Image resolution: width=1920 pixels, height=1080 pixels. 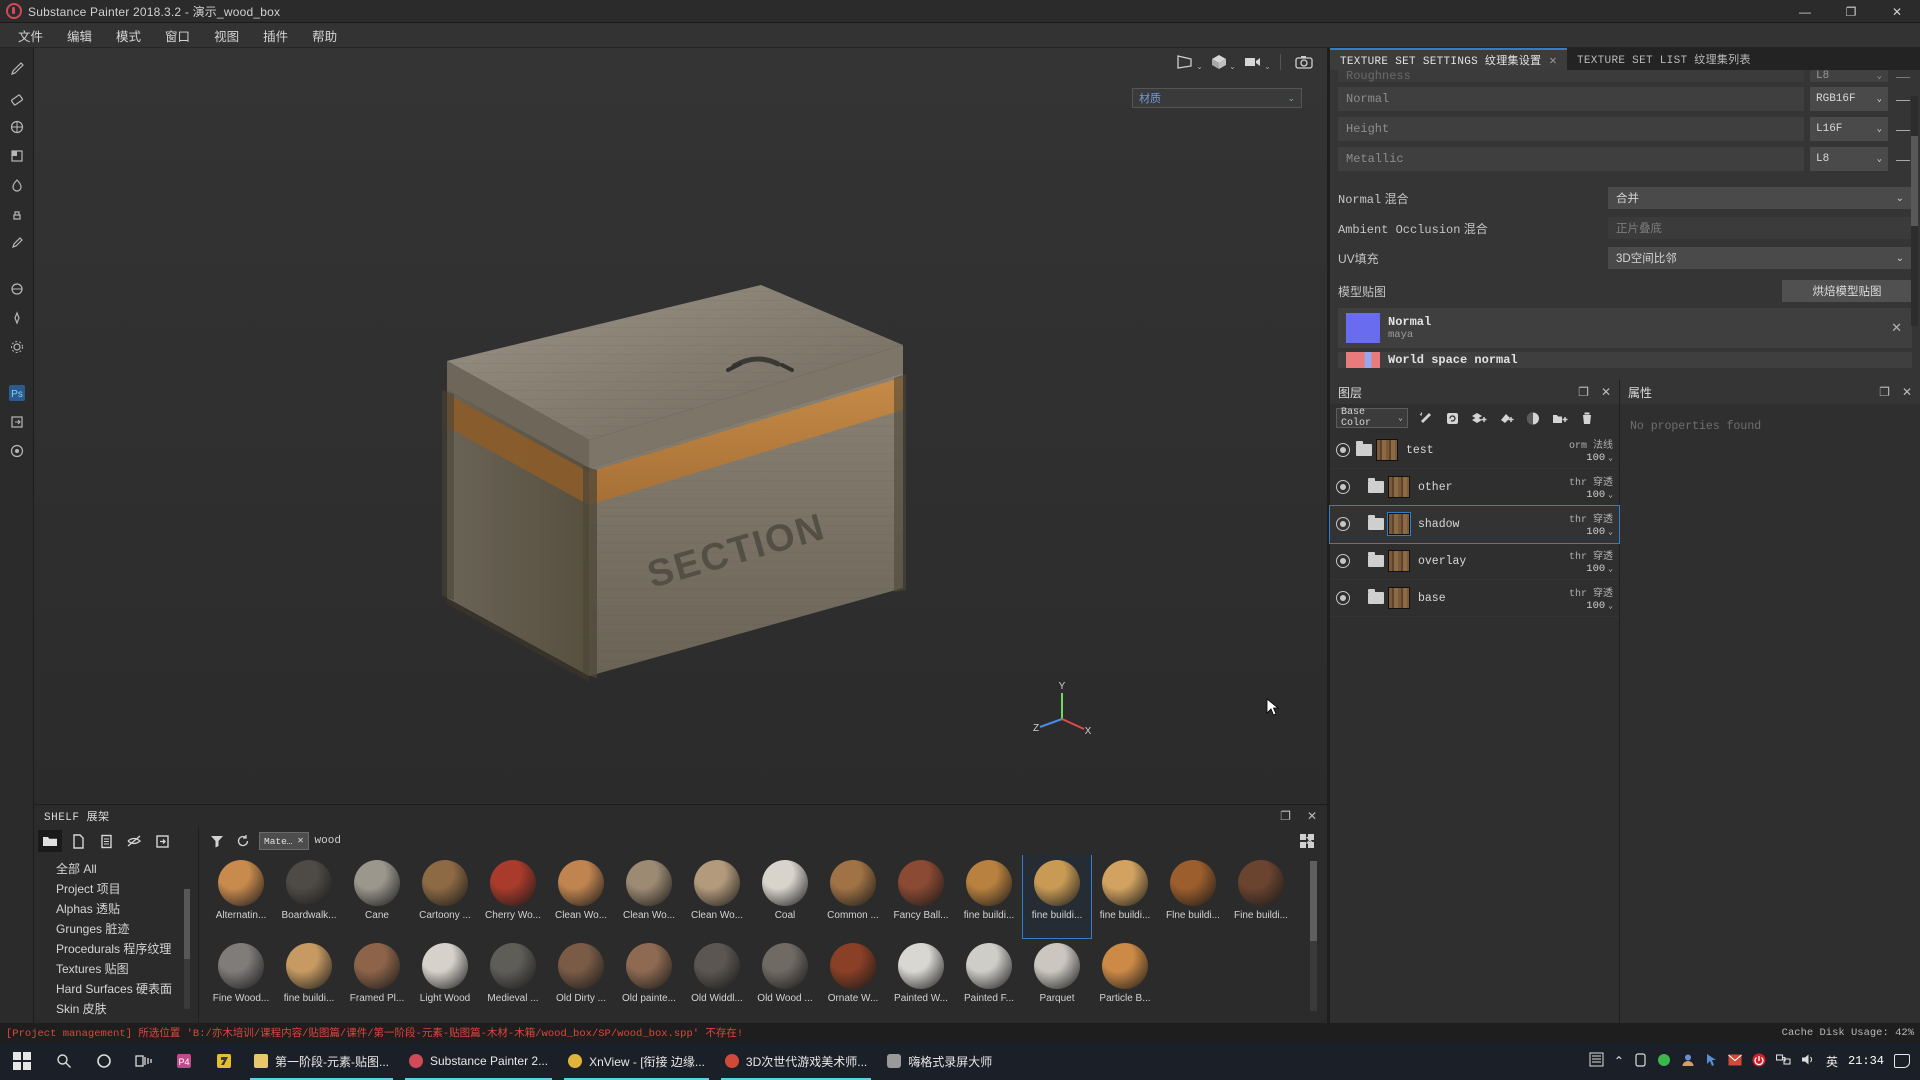 What do you see at coordinates (1596, 1061) in the screenshot?
I see `keyboard-icon` at bounding box center [1596, 1061].